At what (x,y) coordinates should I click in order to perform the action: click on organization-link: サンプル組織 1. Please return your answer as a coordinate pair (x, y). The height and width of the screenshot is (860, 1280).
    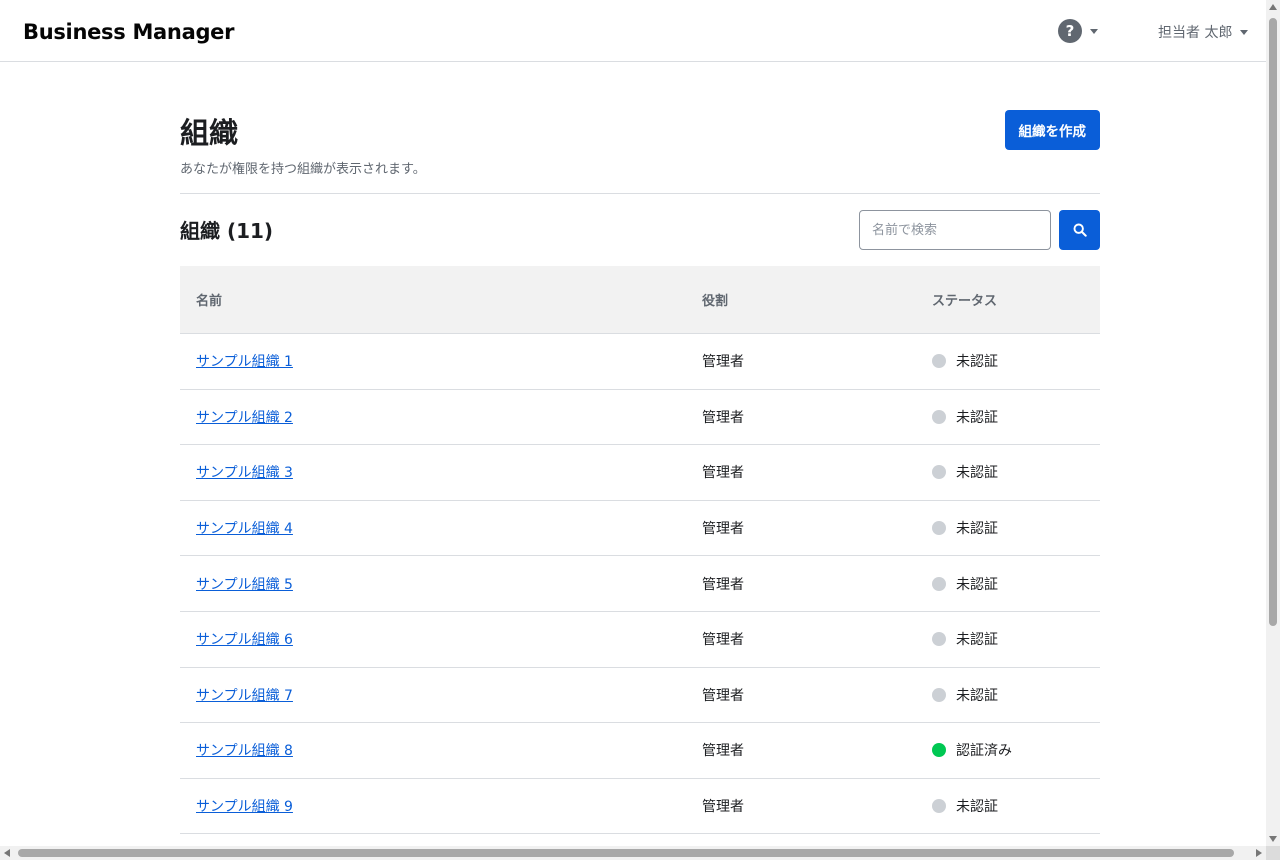
    Looking at the image, I should click on (244, 362).